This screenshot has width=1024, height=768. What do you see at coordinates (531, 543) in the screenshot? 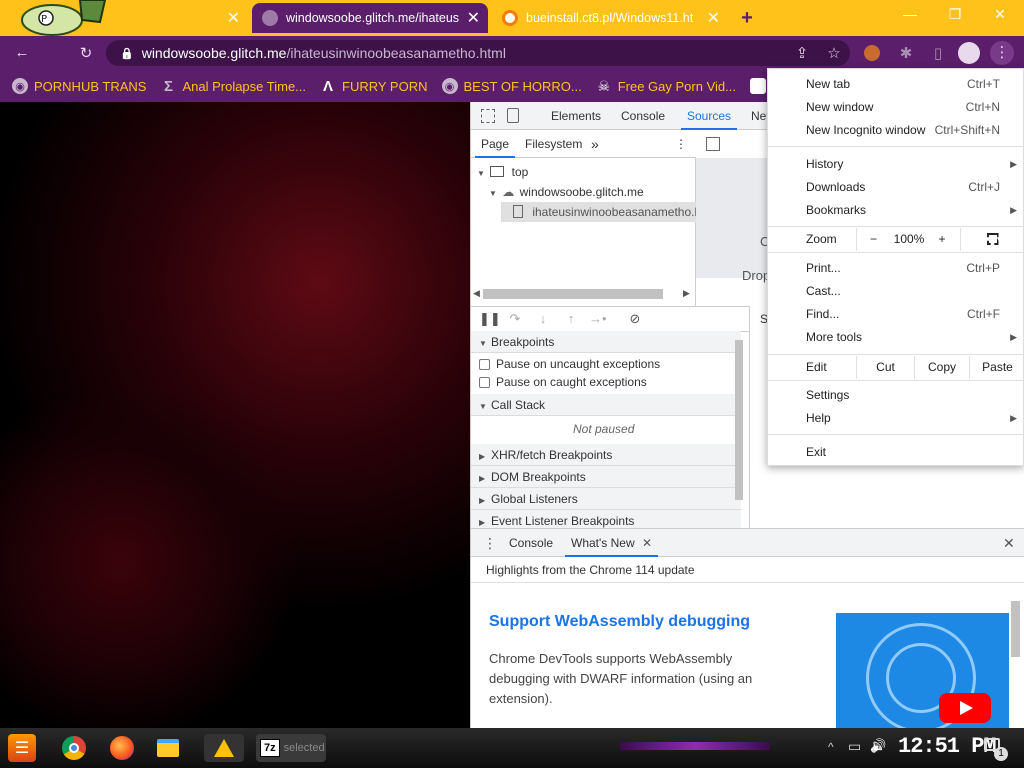
I see `drawer-tab-console: Console` at bounding box center [531, 543].